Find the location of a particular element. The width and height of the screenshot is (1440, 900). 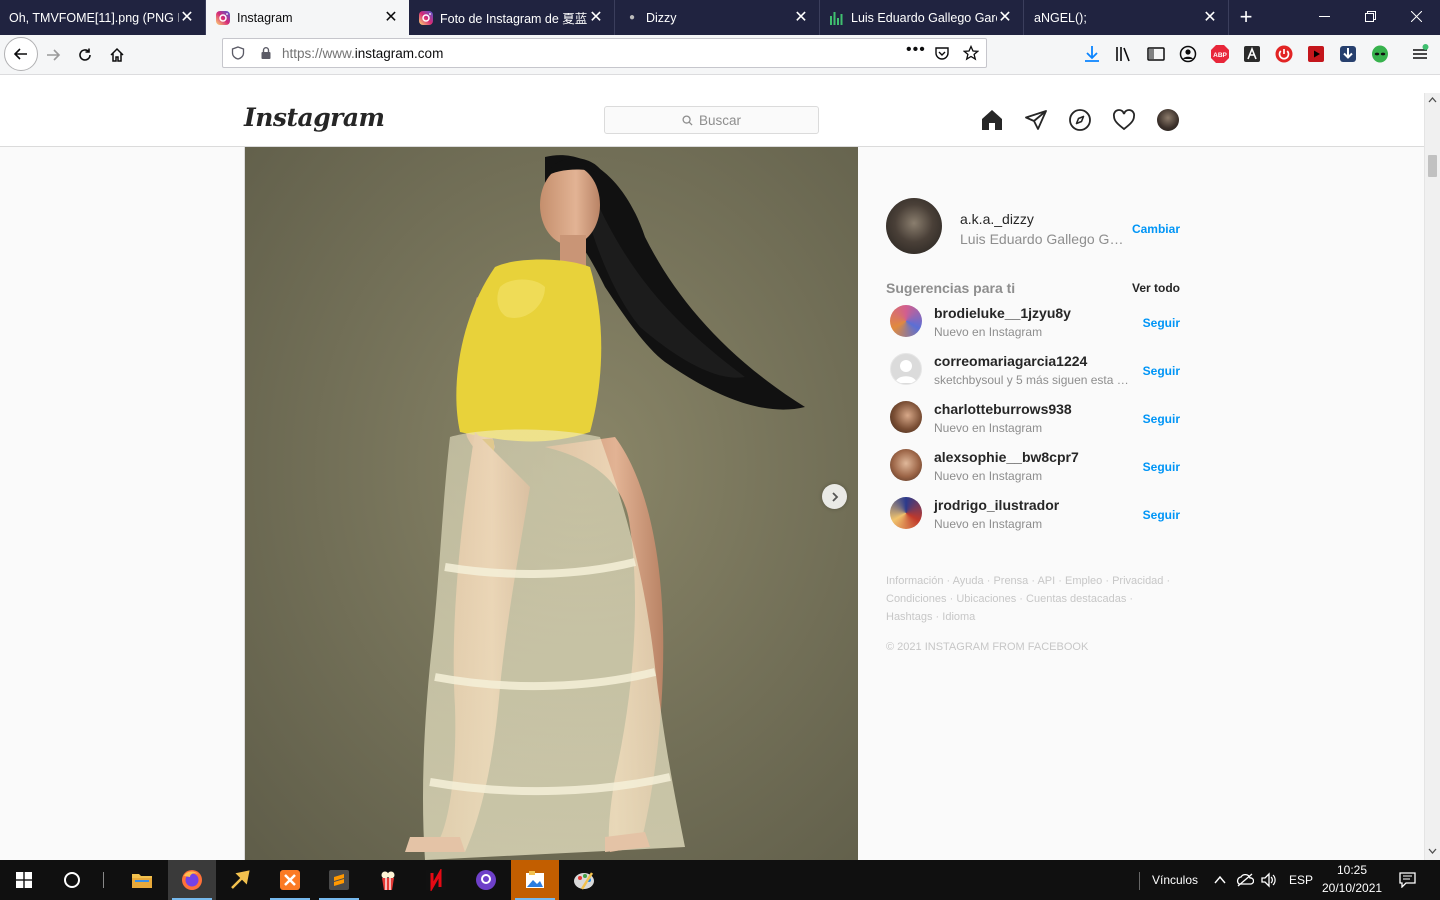

taskbar-github is located at coordinates (486, 880).